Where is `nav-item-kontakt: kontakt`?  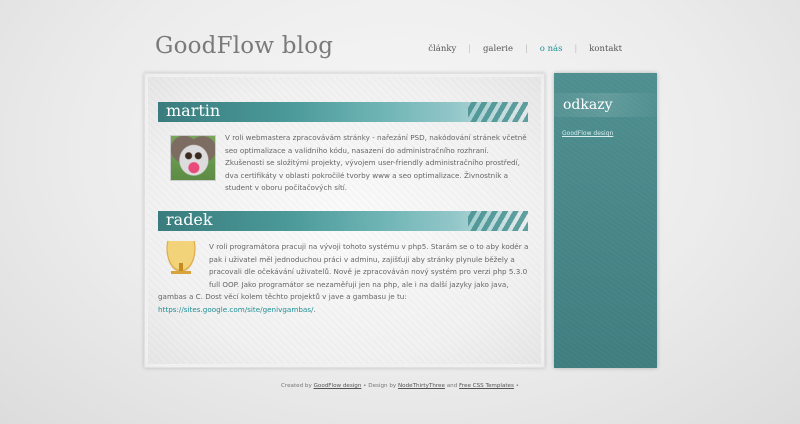
nav-item-kontakt: kontakt is located at coordinates (605, 49).